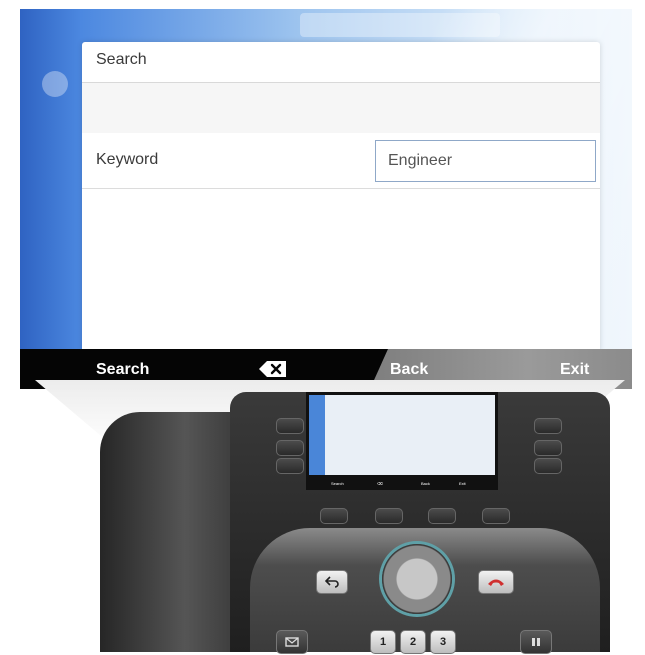 Image resolution: width=645 pixels, height=655 pixels. I want to click on display-softkey-bar: Search ⌫ Back Exit, so click(402, 481).